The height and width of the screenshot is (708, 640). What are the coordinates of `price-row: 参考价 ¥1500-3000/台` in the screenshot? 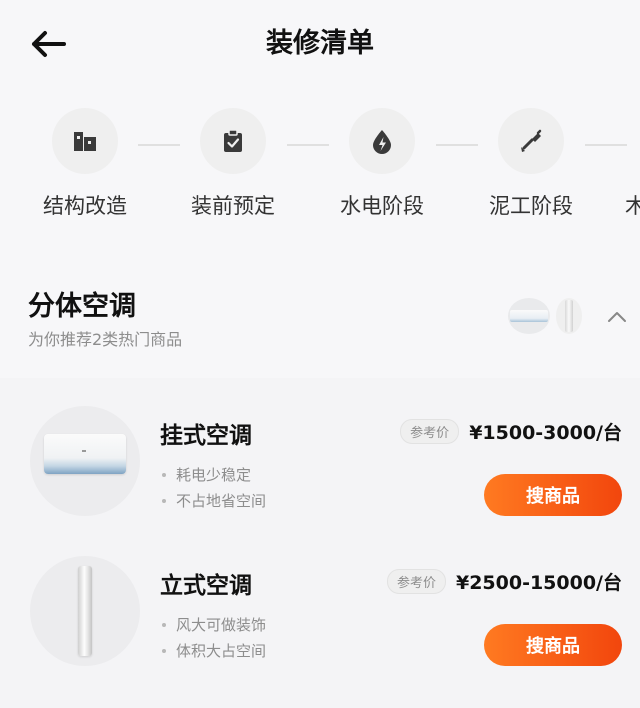 It's located at (511, 431).